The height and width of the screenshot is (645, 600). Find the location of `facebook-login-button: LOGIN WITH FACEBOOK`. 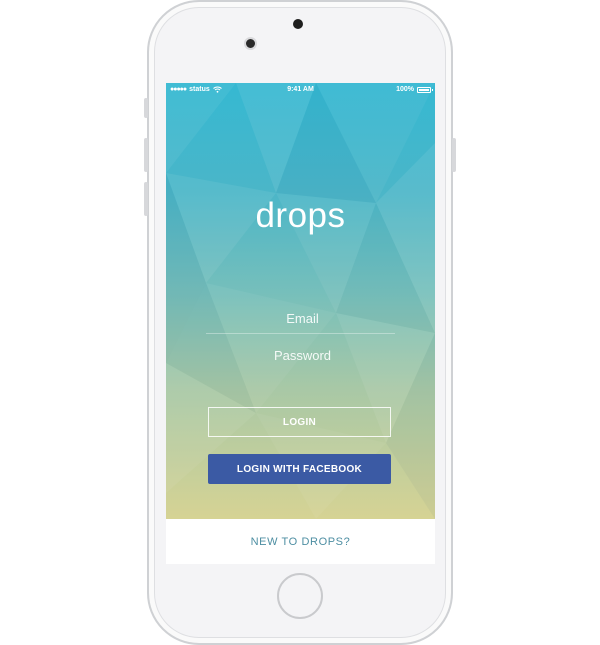

facebook-login-button: LOGIN WITH FACEBOOK is located at coordinates (299, 469).